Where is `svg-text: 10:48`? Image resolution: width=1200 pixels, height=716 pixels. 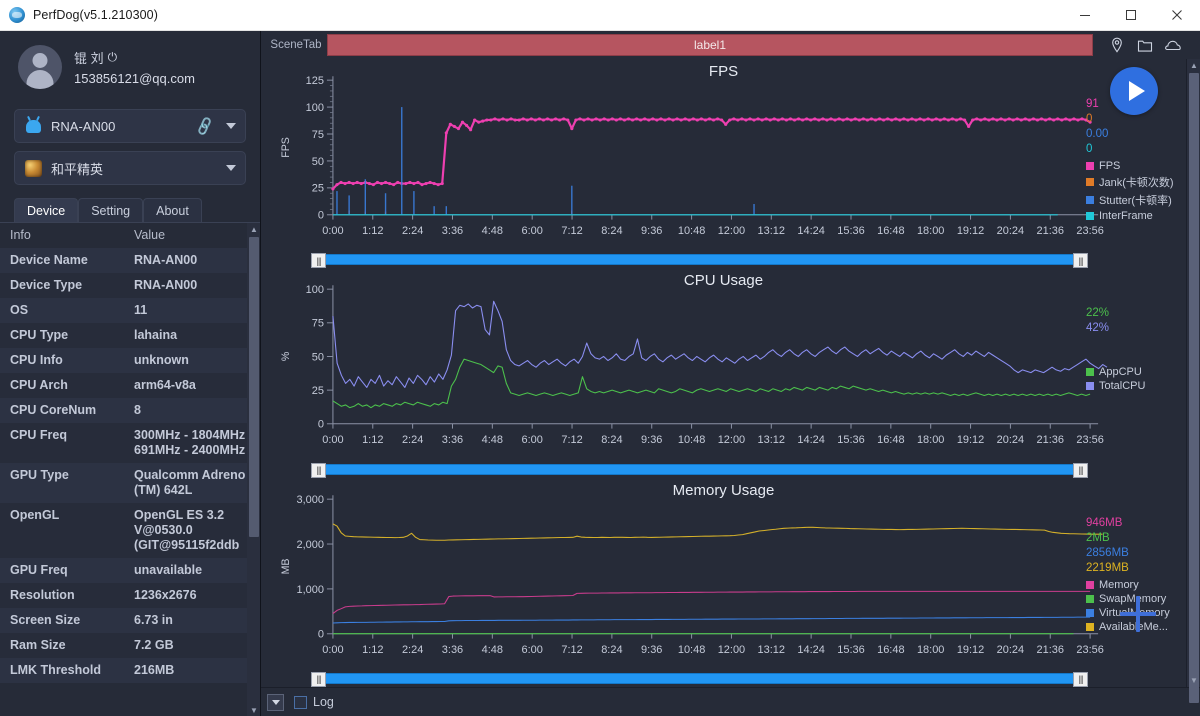 svg-text: 10:48 is located at coordinates (691, 650).